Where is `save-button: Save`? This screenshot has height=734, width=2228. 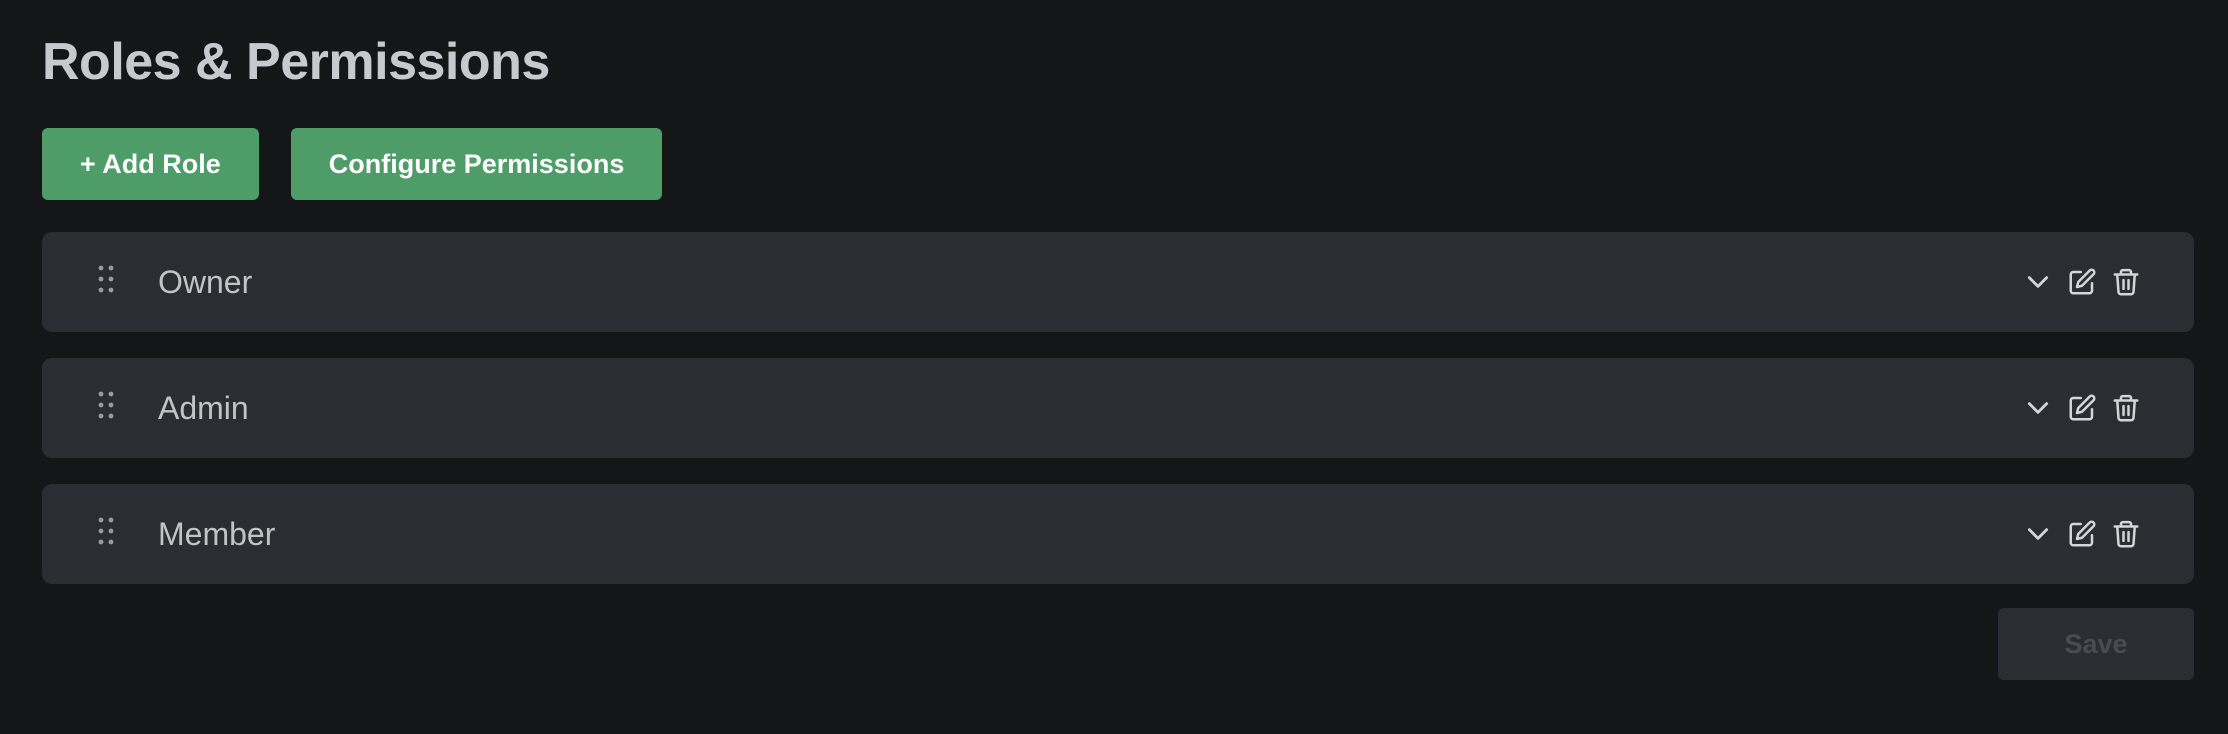 save-button: Save is located at coordinates (2096, 644).